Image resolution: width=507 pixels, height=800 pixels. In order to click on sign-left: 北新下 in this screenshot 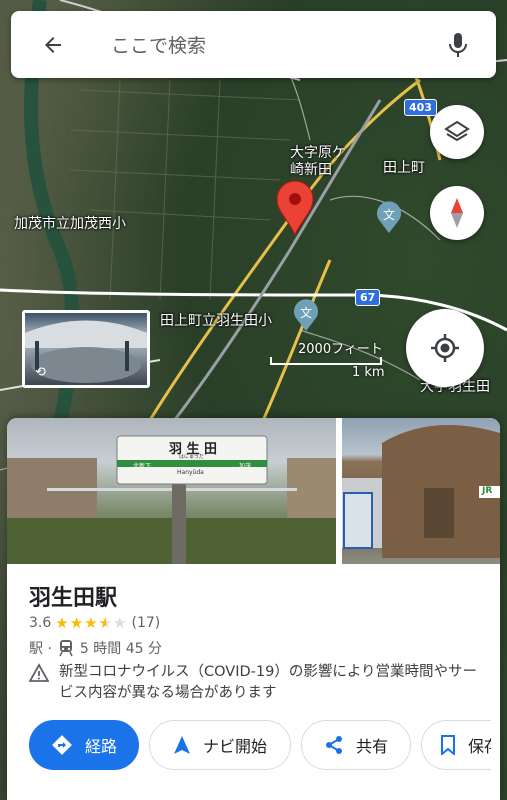, I will do `click(142, 466)`.